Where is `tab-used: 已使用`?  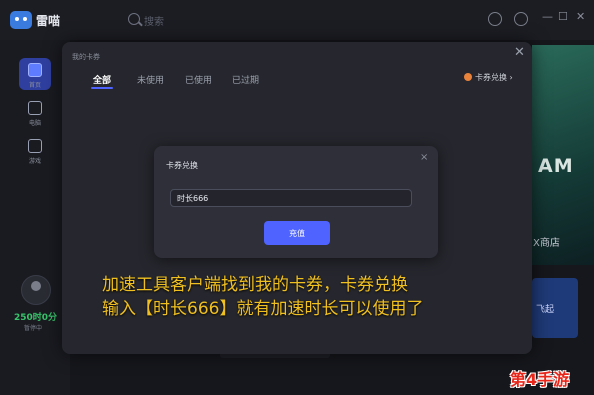
tab-used: 已使用 is located at coordinates (198, 79).